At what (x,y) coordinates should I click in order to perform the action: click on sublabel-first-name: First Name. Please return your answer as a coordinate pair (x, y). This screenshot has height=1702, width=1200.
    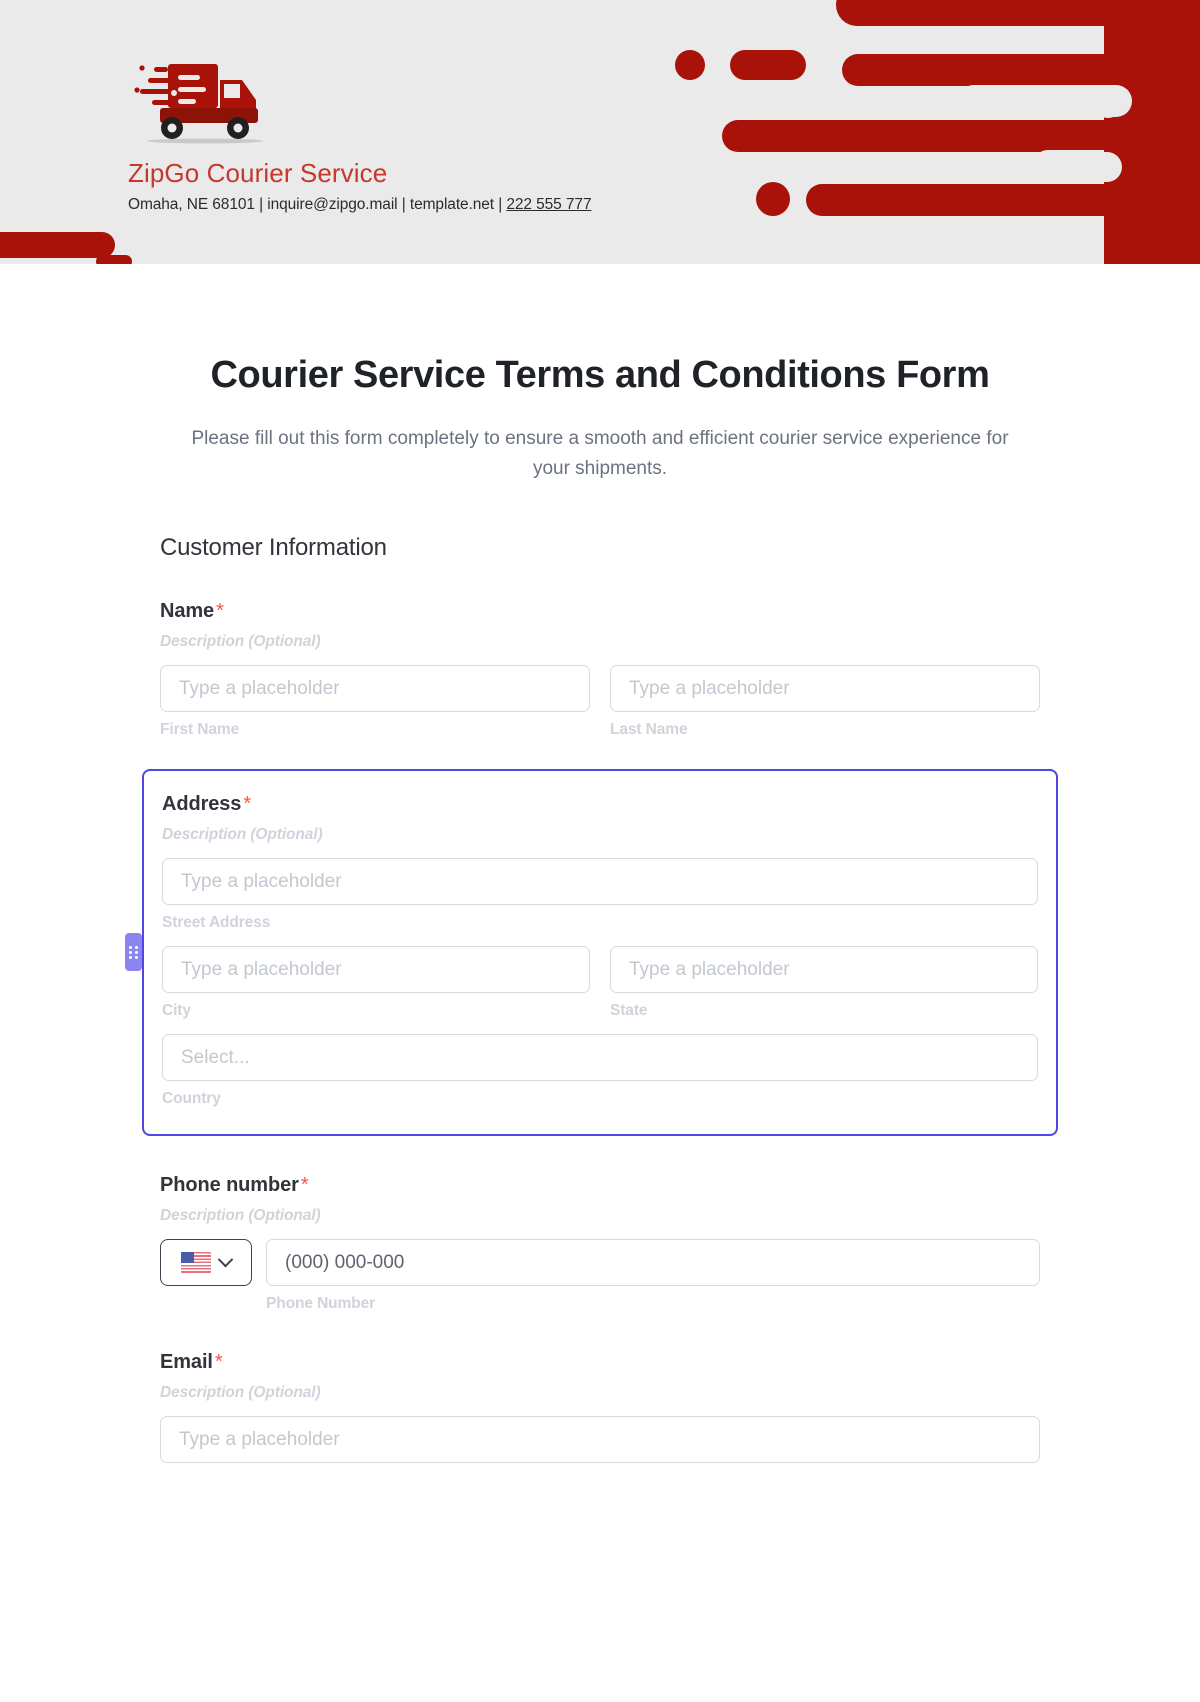
    Looking at the image, I should click on (200, 729).